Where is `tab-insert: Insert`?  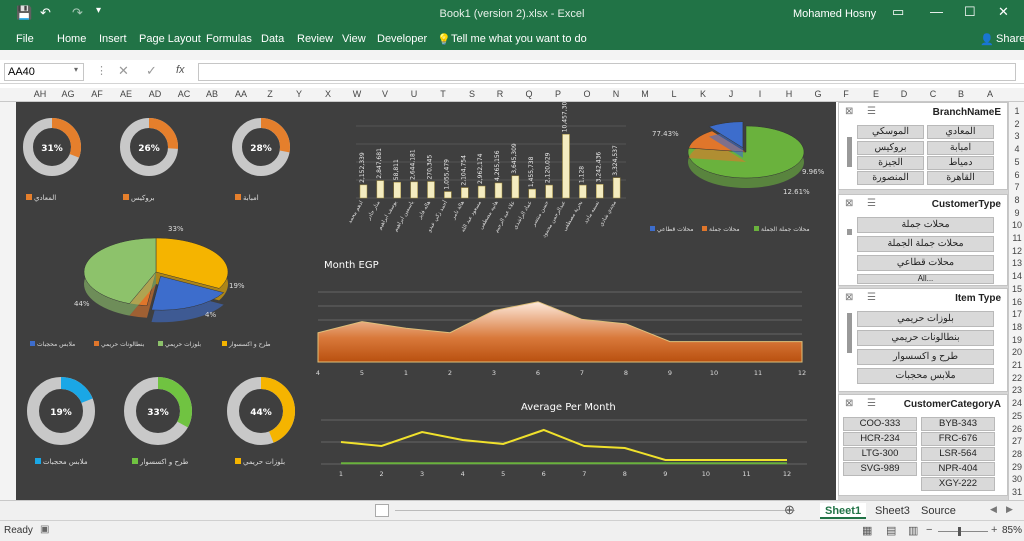
tab-insert: Insert is located at coordinates (113, 39).